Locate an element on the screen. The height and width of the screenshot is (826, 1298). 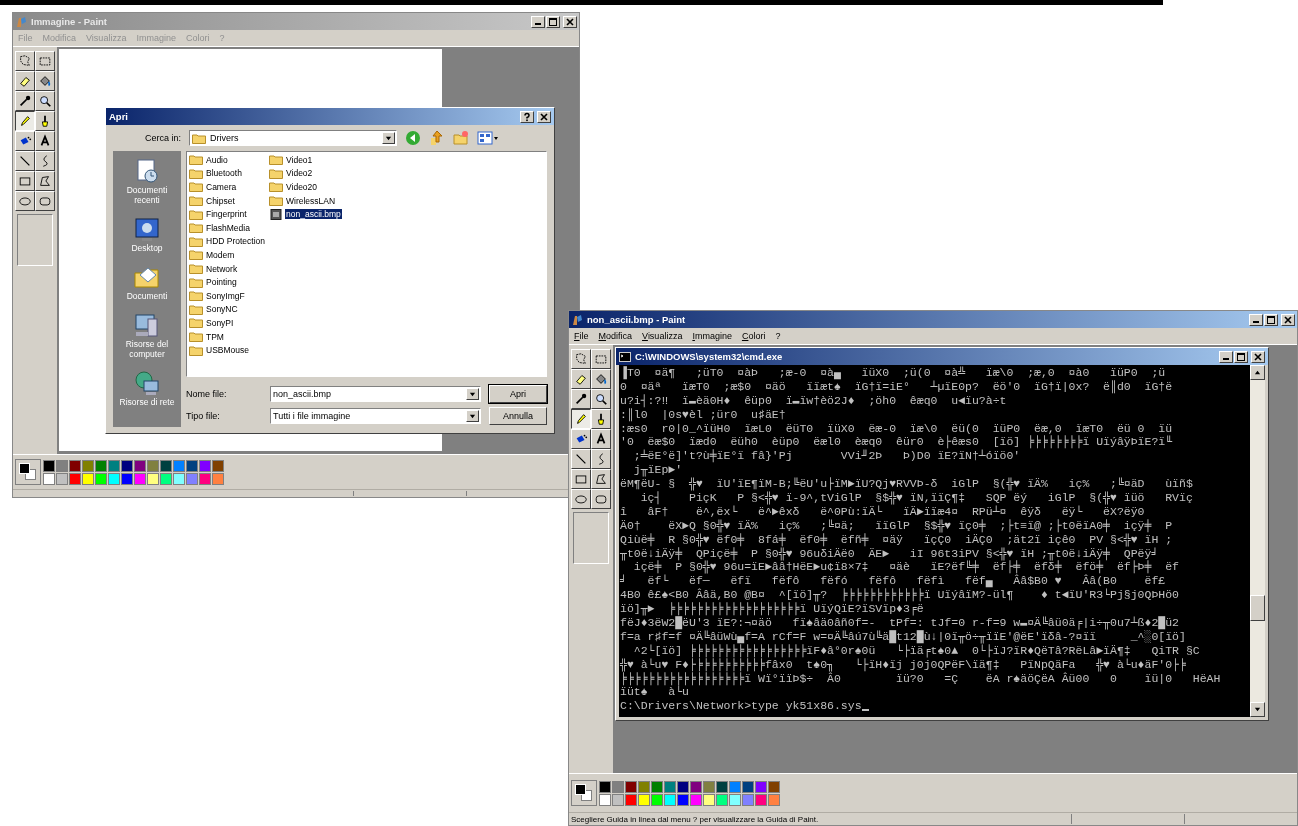
menu-item: File is located at coordinates (581, 336).